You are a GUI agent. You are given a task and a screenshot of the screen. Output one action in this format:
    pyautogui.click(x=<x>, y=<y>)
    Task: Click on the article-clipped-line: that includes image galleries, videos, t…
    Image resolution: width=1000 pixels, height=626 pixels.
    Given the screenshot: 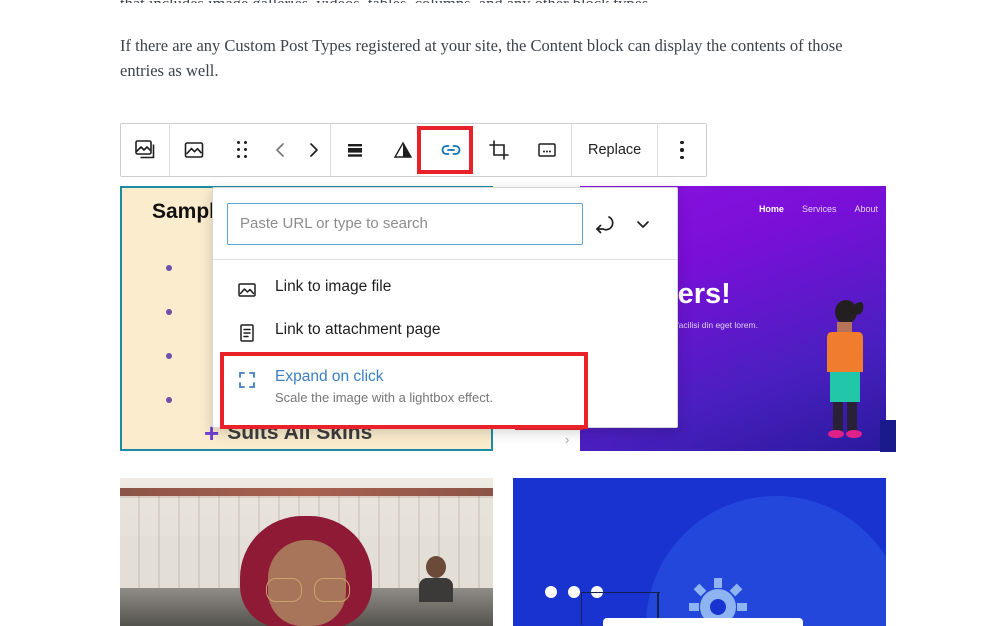 What is the action you would take?
    pyautogui.click(x=500, y=1)
    